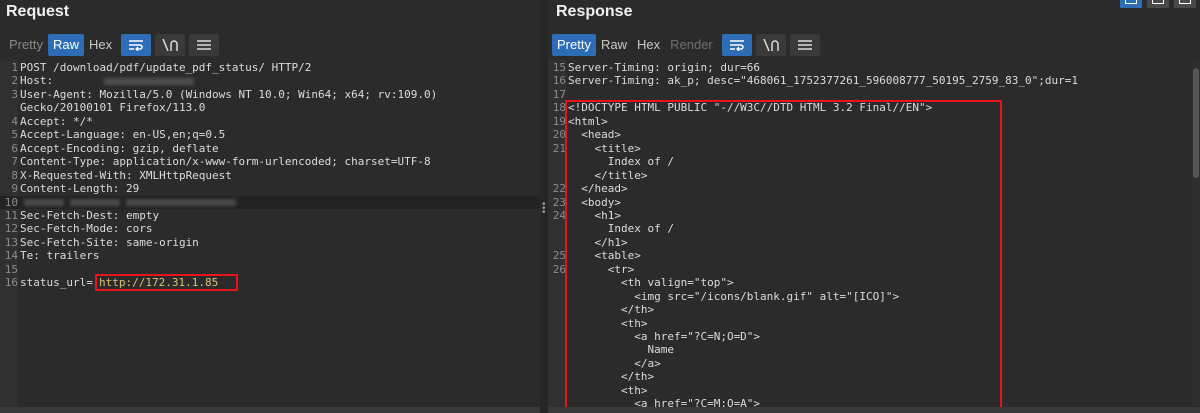  I want to click on layout-single-button, so click(1185, 4).